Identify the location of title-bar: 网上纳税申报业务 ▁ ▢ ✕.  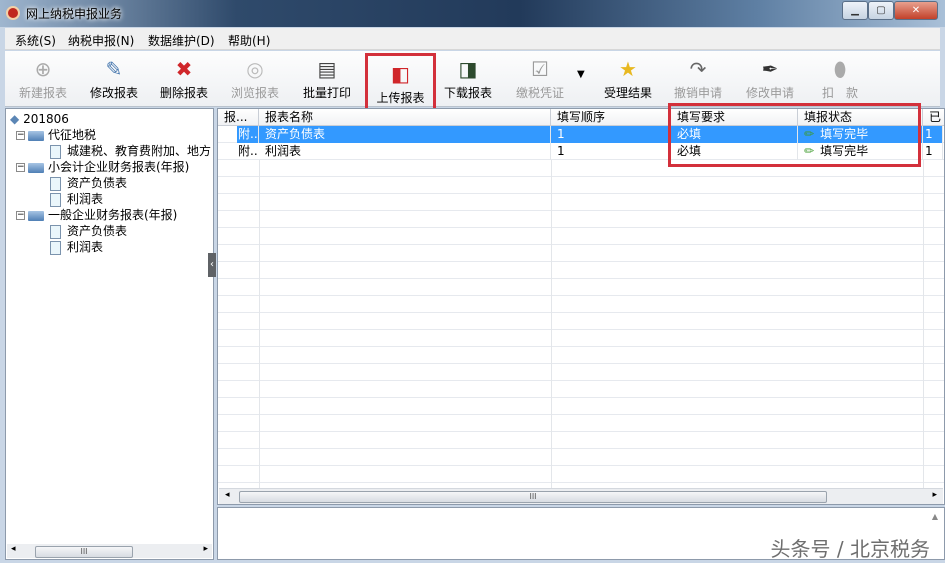
(472, 13).